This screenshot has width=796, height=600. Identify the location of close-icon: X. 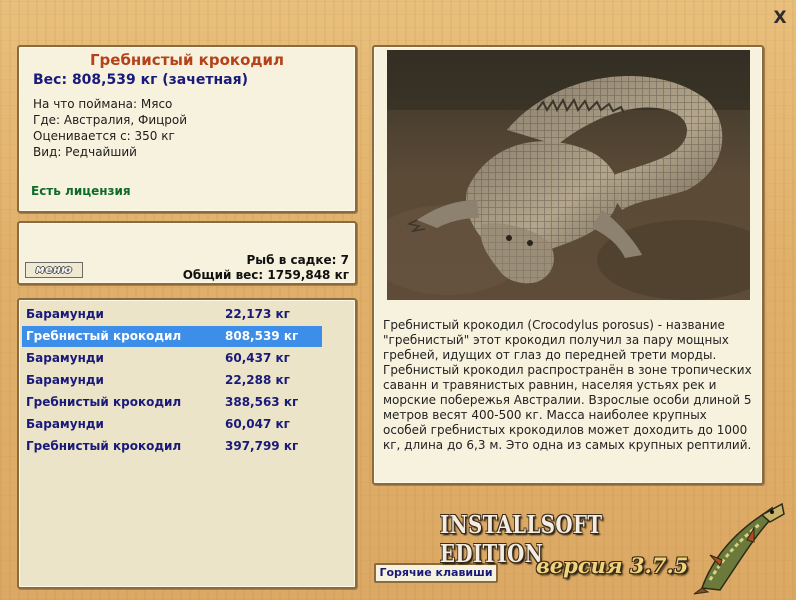
(780, 18).